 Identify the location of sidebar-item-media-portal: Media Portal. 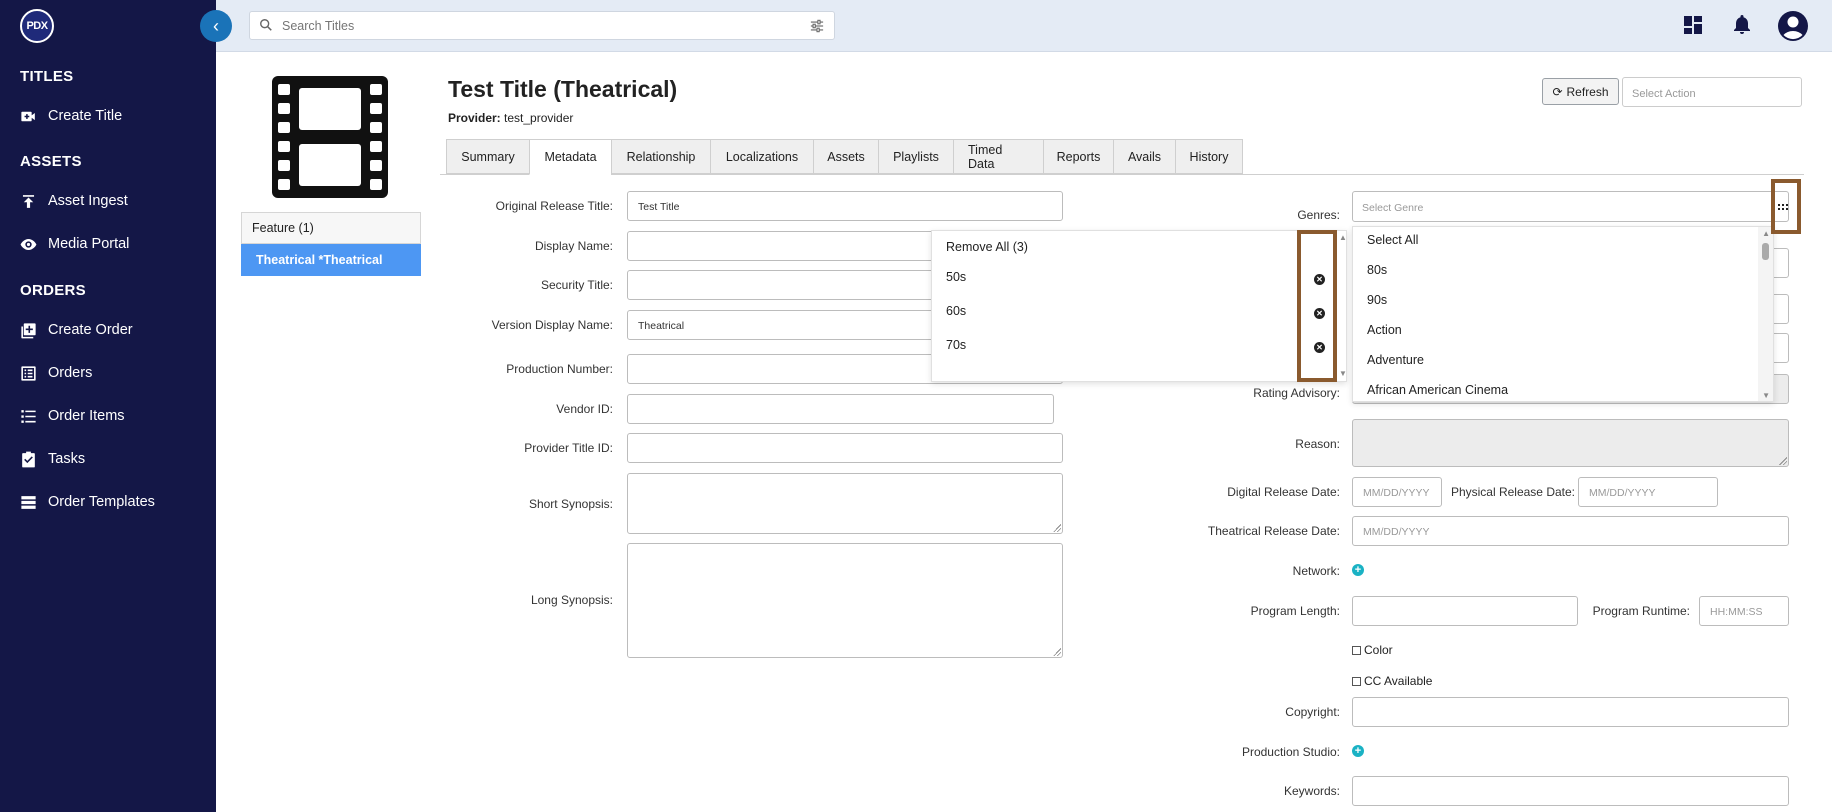
(73, 244).